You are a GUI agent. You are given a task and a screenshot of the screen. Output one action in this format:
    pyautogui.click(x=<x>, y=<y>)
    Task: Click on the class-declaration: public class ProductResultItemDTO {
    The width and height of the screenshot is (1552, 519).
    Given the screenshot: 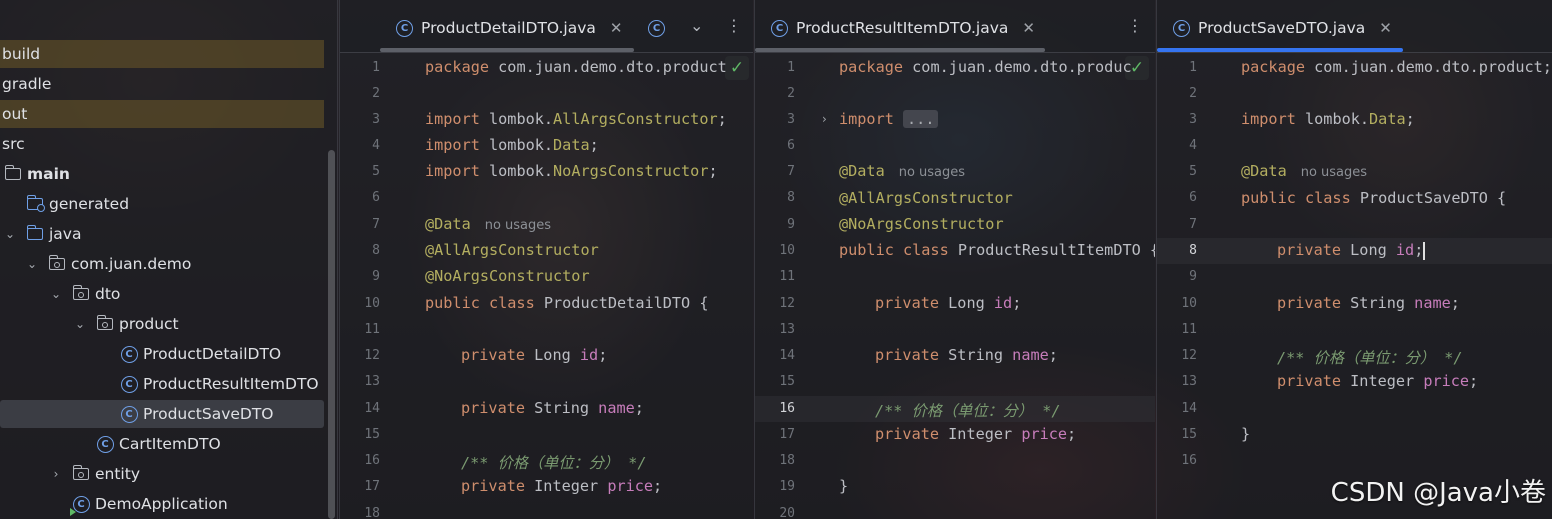 What is the action you would take?
    pyautogui.click(x=997, y=250)
    